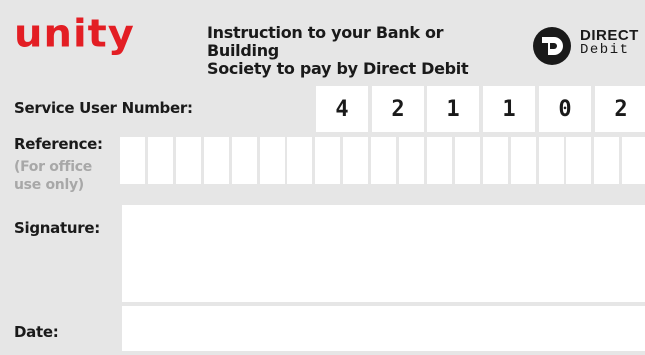 This screenshot has height=355, width=645. What do you see at coordinates (53, 167) in the screenshot?
I see `reference-note-line-1: (For office` at bounding box center [53, 167].